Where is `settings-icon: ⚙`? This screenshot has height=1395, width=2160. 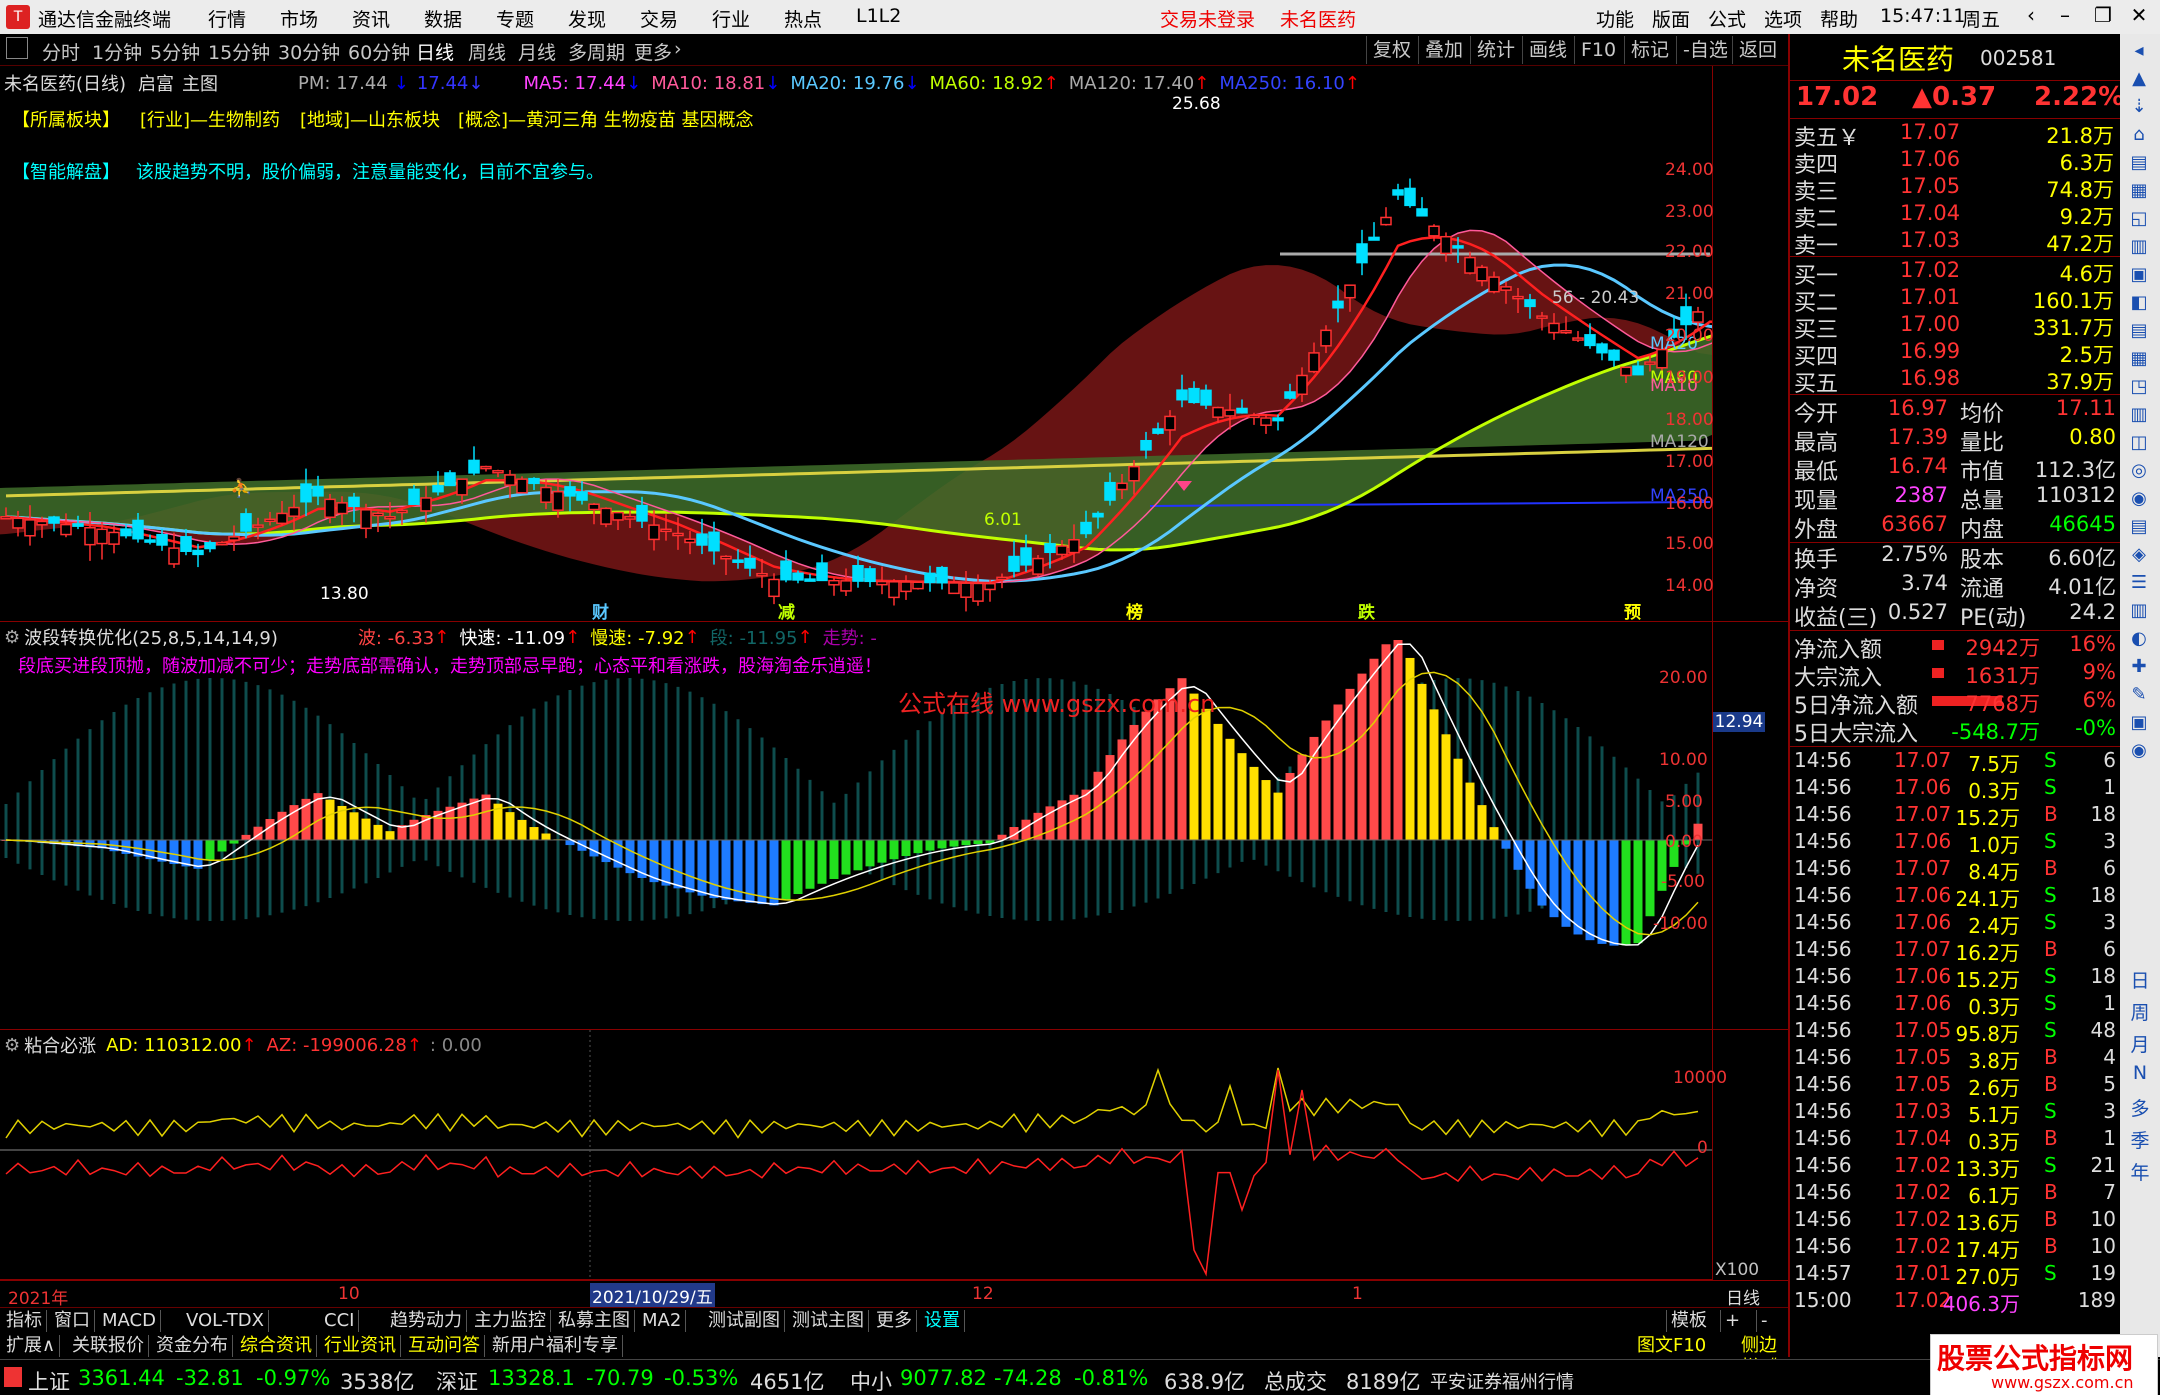 settings-icon: ⚙ is located at coordinates (12, 1045).